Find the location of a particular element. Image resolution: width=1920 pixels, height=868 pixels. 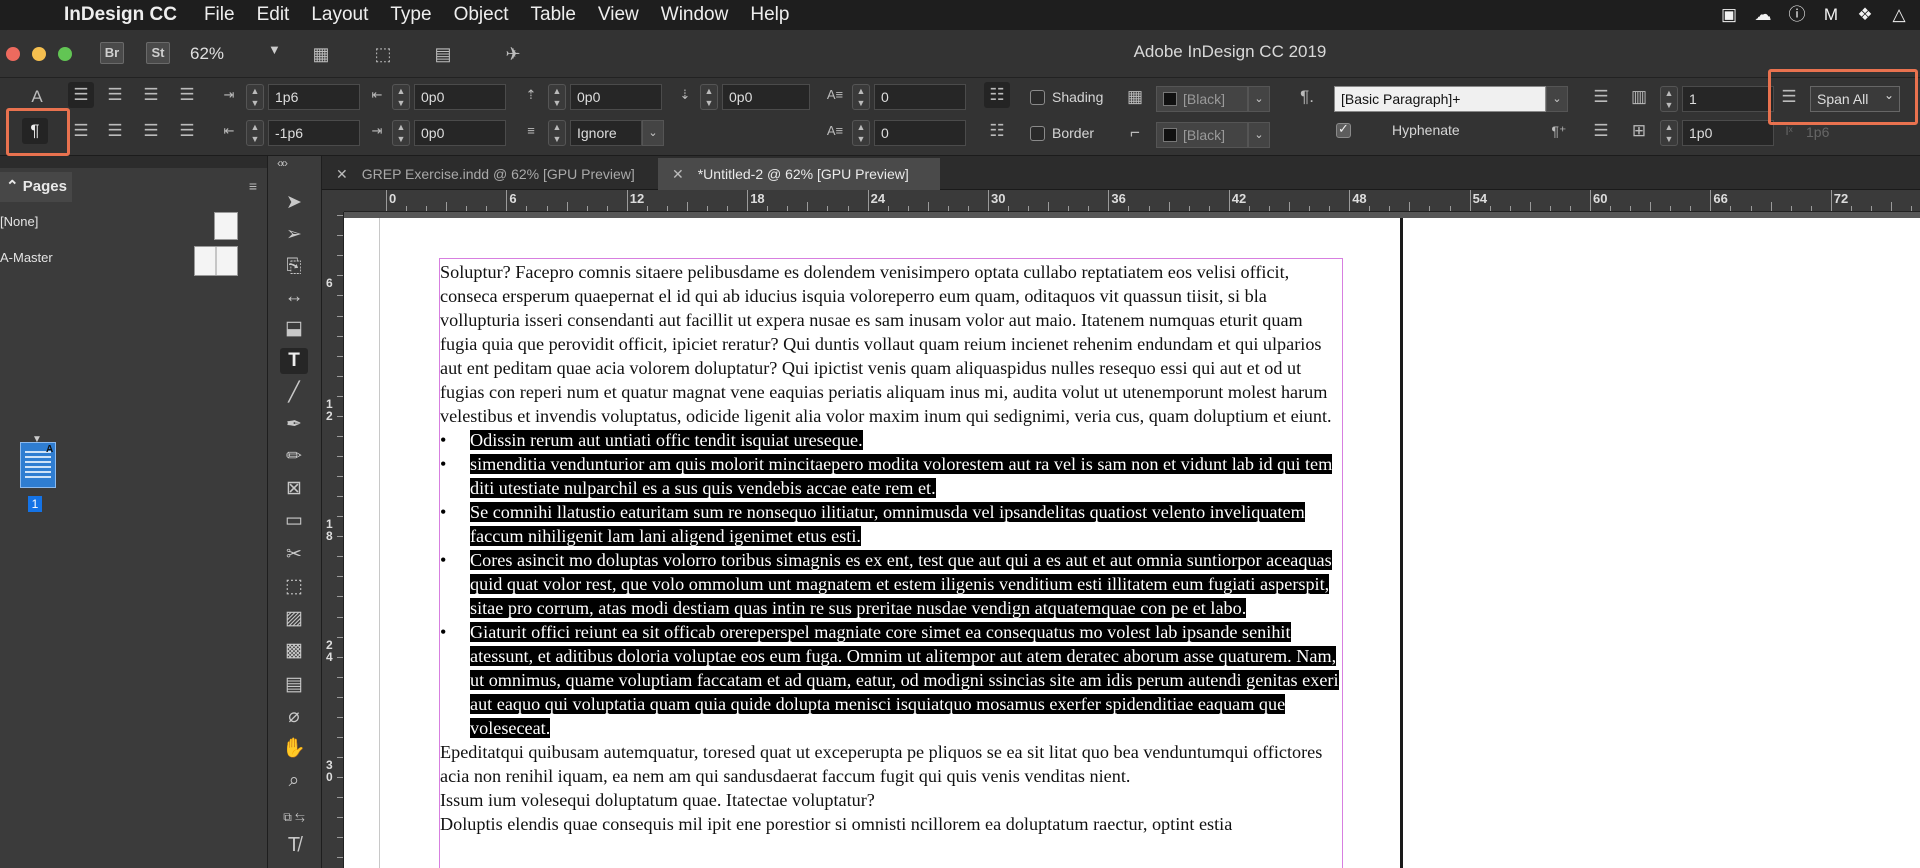

pen-tool-icon: ✒ is located at coordinates (294, 425).